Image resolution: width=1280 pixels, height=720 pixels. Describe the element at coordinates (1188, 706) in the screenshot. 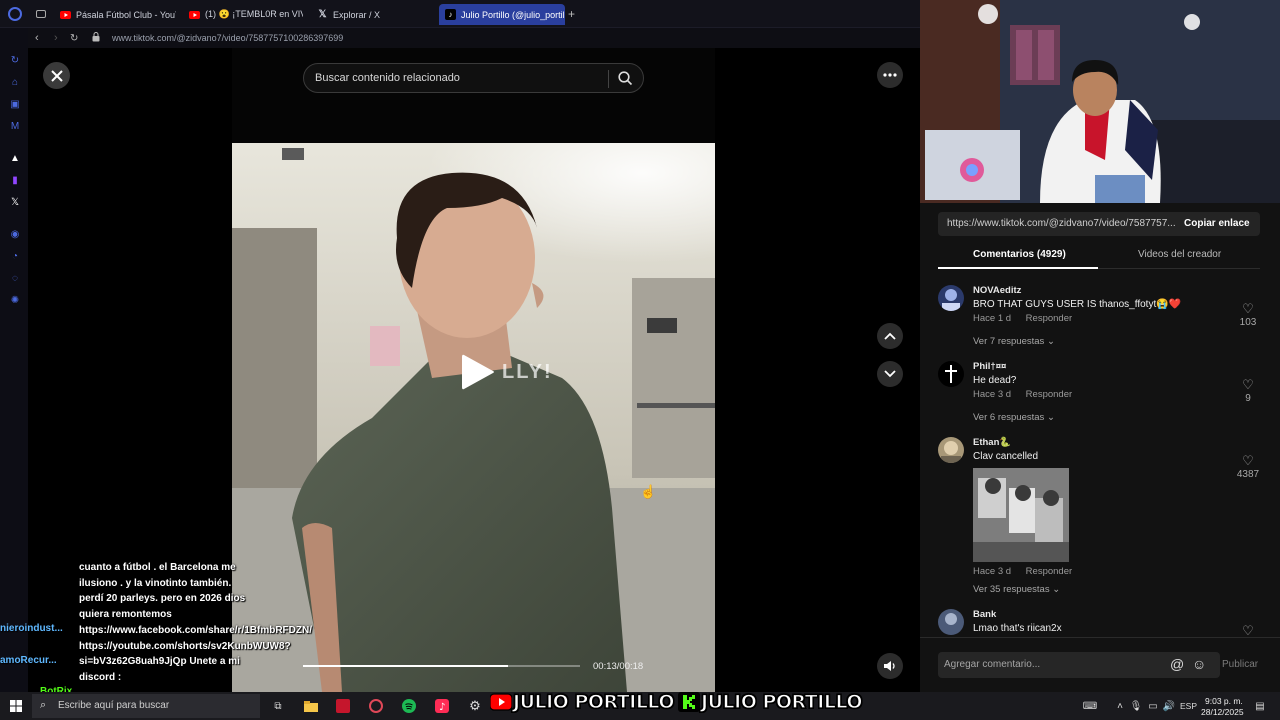

I see `language-indicator: ESP` at that location.